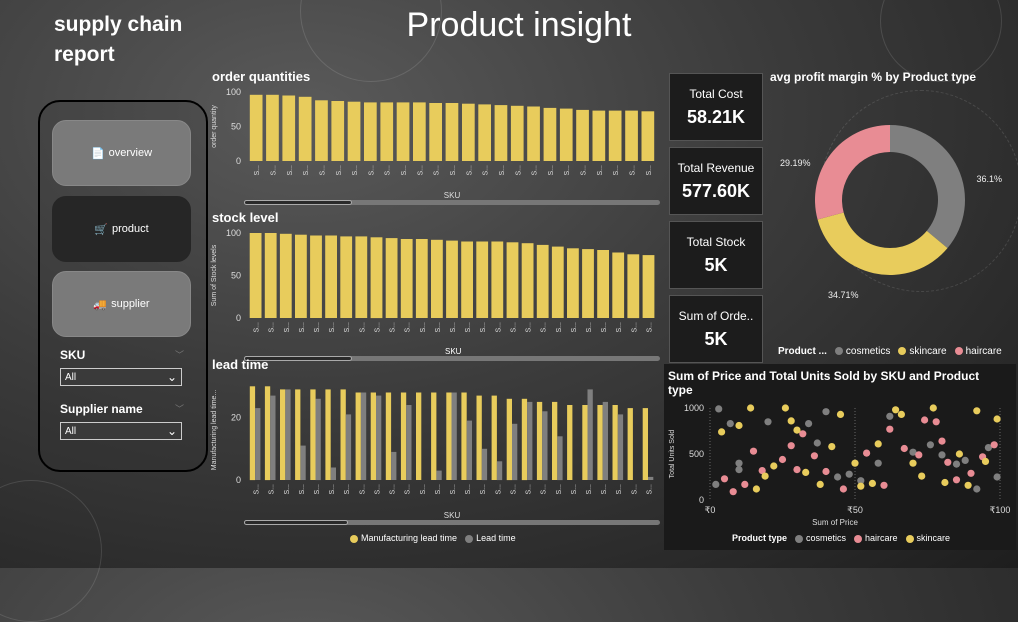  I want to click on order-quantities-scroll-thumb, so click(298, 202).